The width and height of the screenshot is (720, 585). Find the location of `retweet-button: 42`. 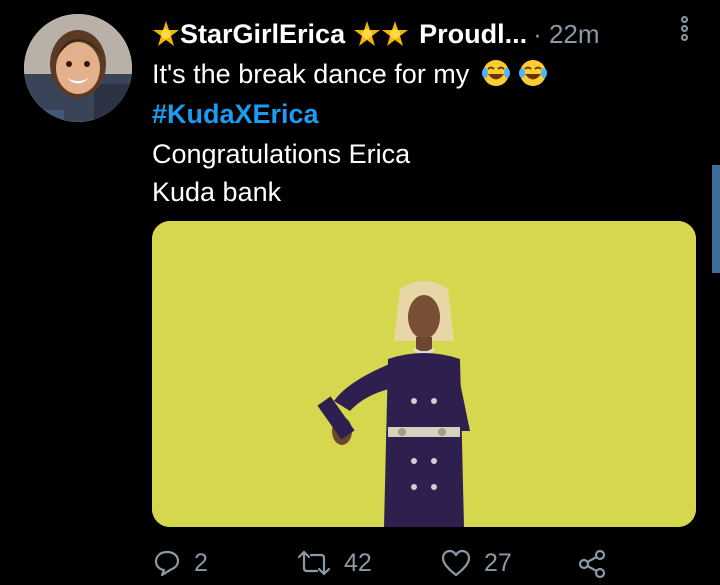

retweet-button: 42 is located at coordinates (334, 563).